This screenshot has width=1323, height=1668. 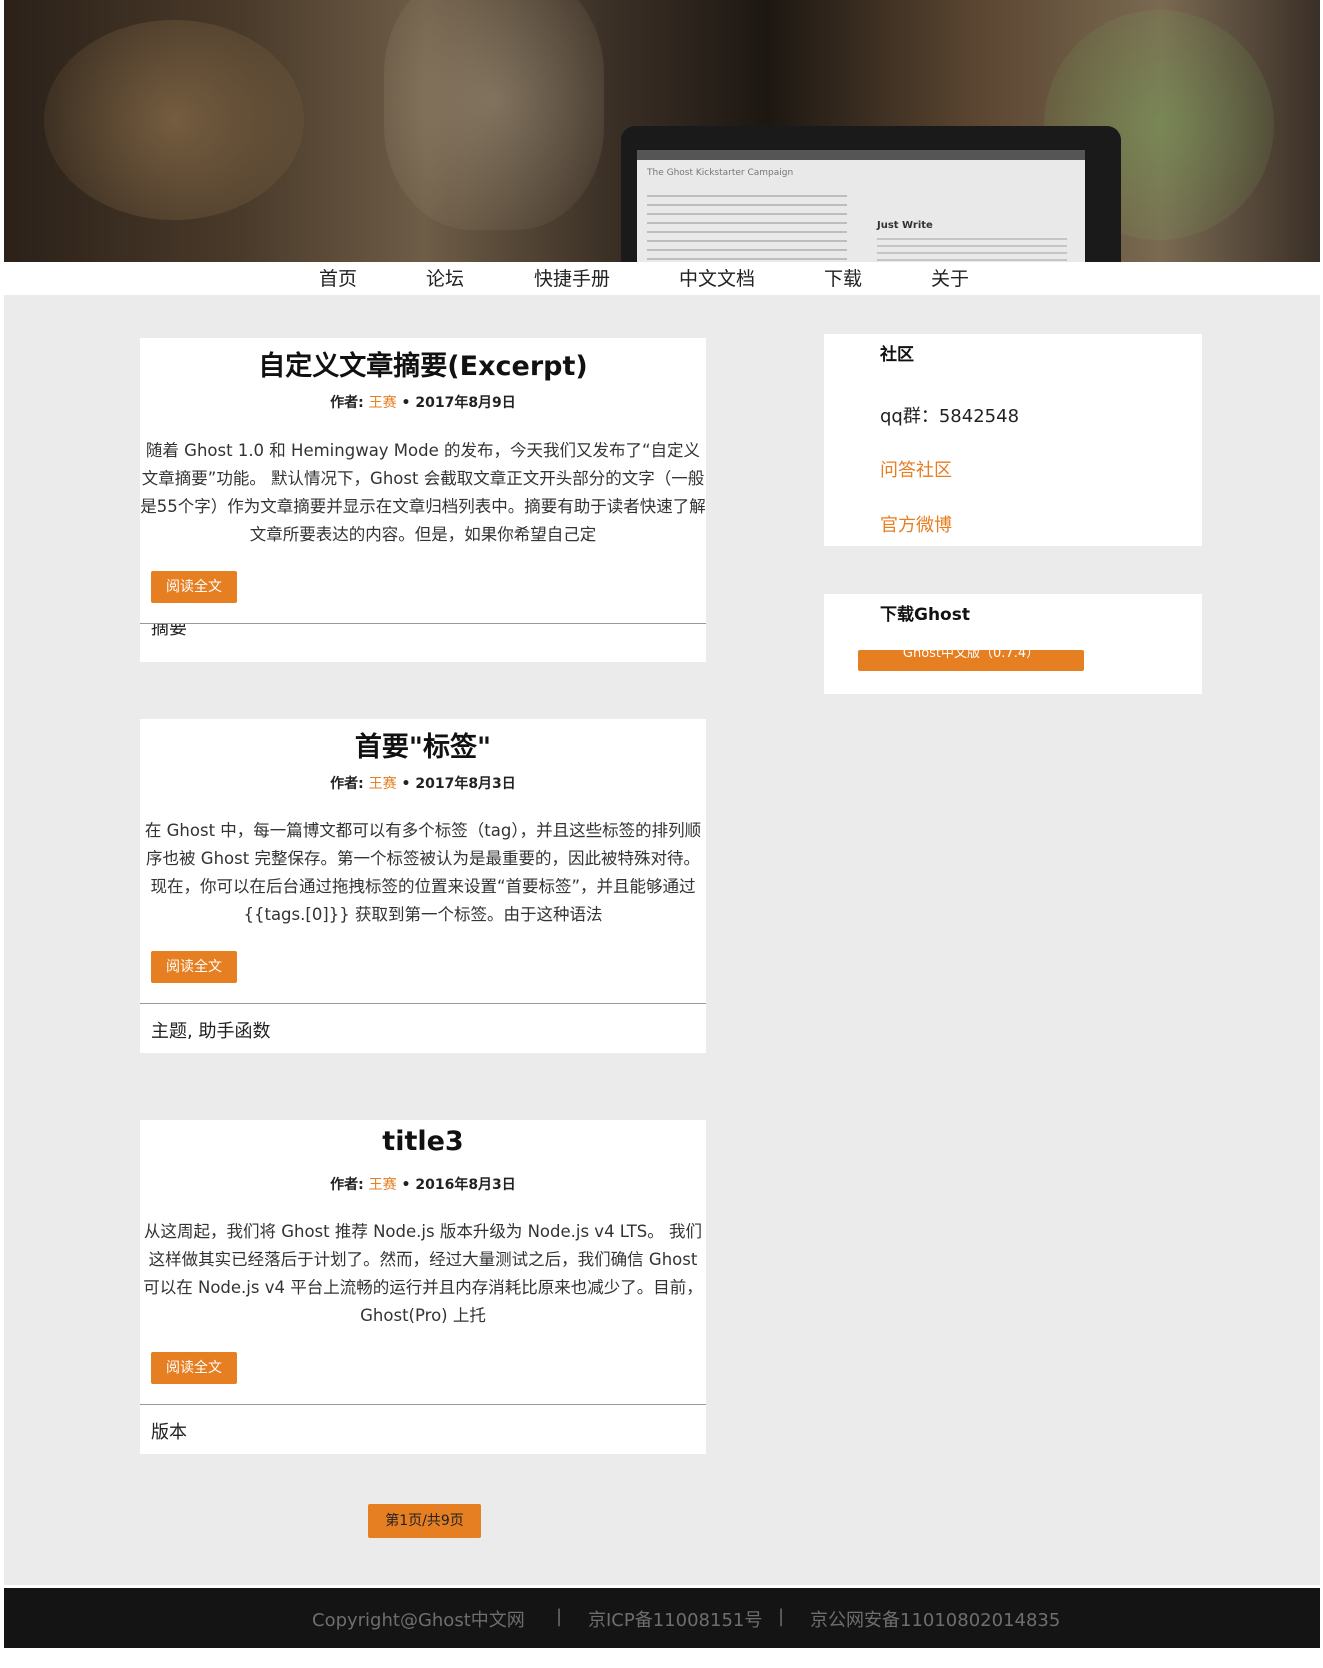 I want to click on nav-item-forum: 论坛, so click(x=445, y=277).